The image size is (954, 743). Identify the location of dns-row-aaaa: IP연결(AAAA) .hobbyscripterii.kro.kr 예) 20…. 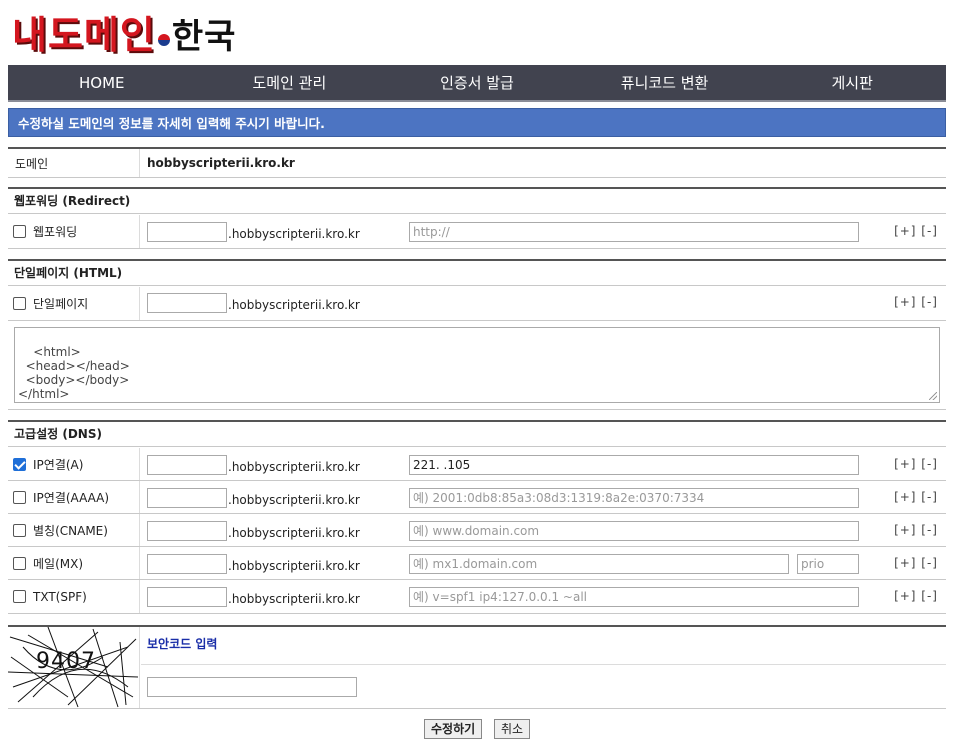
(477, 497).